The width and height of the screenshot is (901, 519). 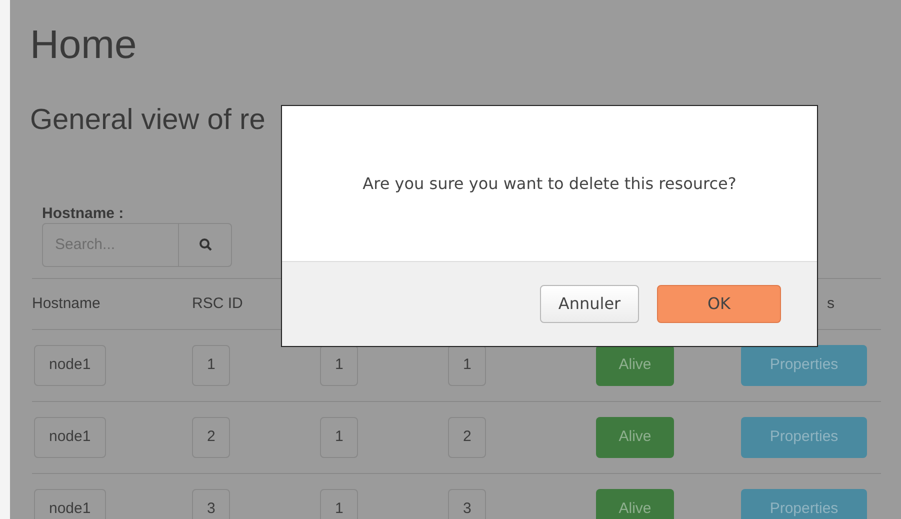 I want to click on ok-button: OK, so click(x=719, y=304).